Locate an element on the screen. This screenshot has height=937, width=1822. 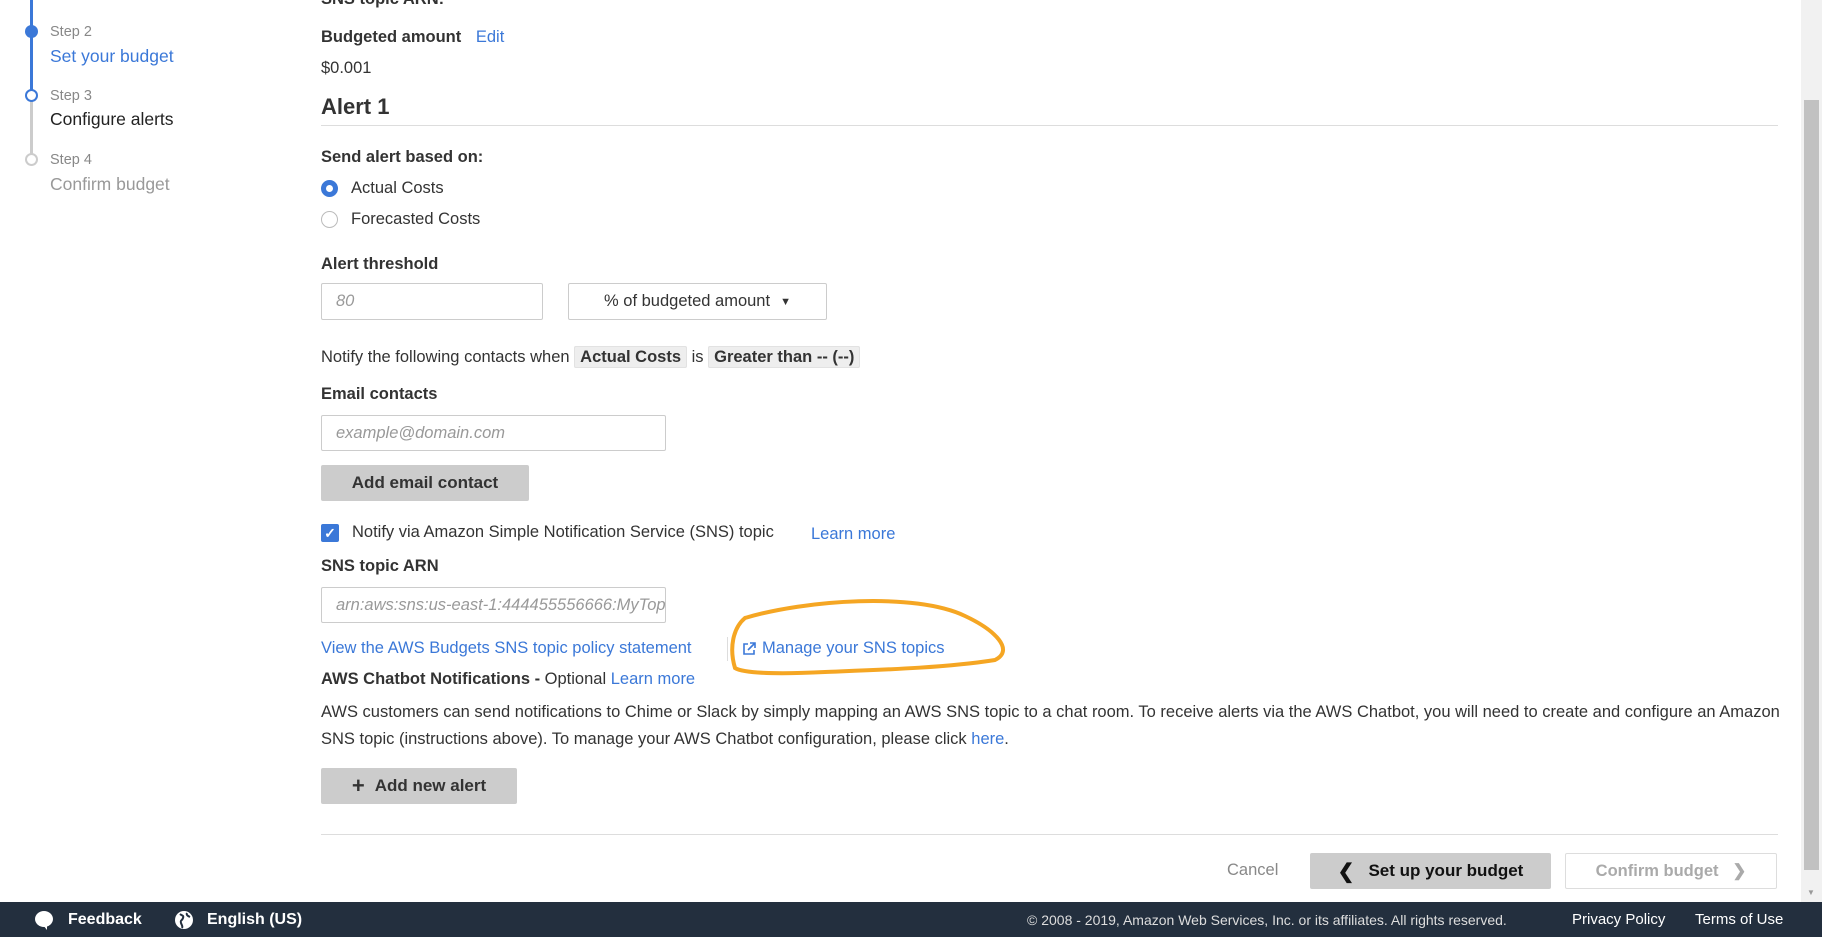
caret-down-icon: ▼ is located at coordinates (785, 301).